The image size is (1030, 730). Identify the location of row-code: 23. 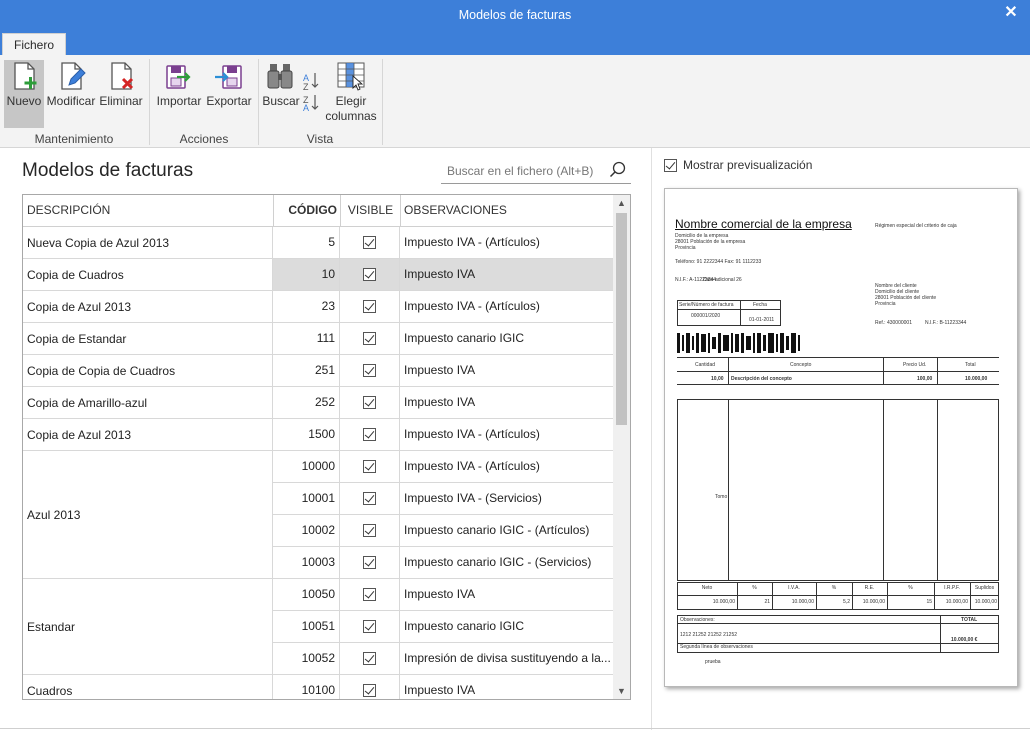
(306, 307).